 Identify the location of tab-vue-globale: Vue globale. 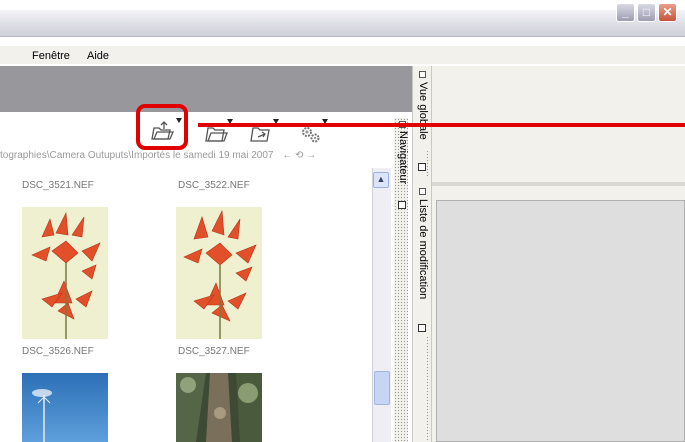
(423, 111).